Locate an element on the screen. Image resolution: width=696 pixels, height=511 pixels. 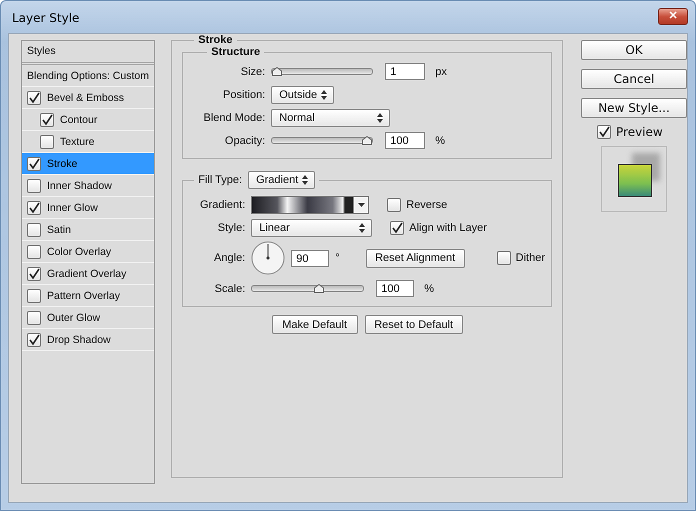
dropdown: Gradient is located at coordinates (282, 180).